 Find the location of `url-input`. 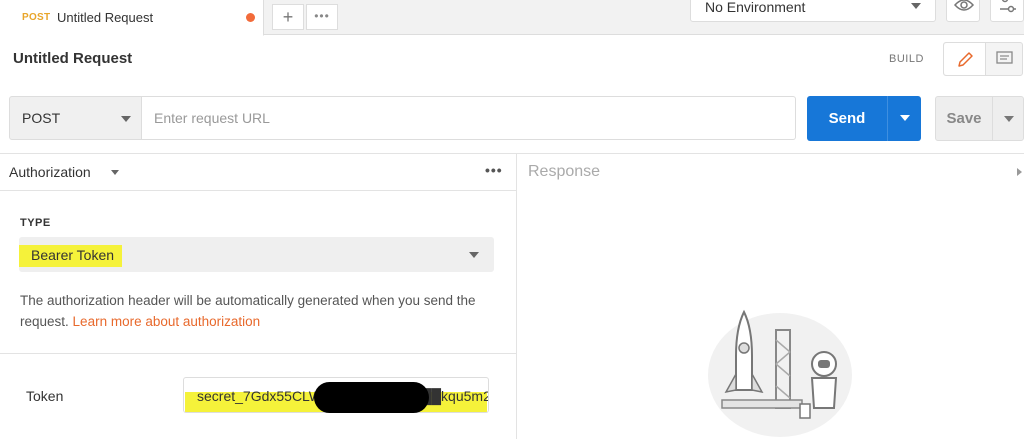

url-input is located at coordinates (469, 118).